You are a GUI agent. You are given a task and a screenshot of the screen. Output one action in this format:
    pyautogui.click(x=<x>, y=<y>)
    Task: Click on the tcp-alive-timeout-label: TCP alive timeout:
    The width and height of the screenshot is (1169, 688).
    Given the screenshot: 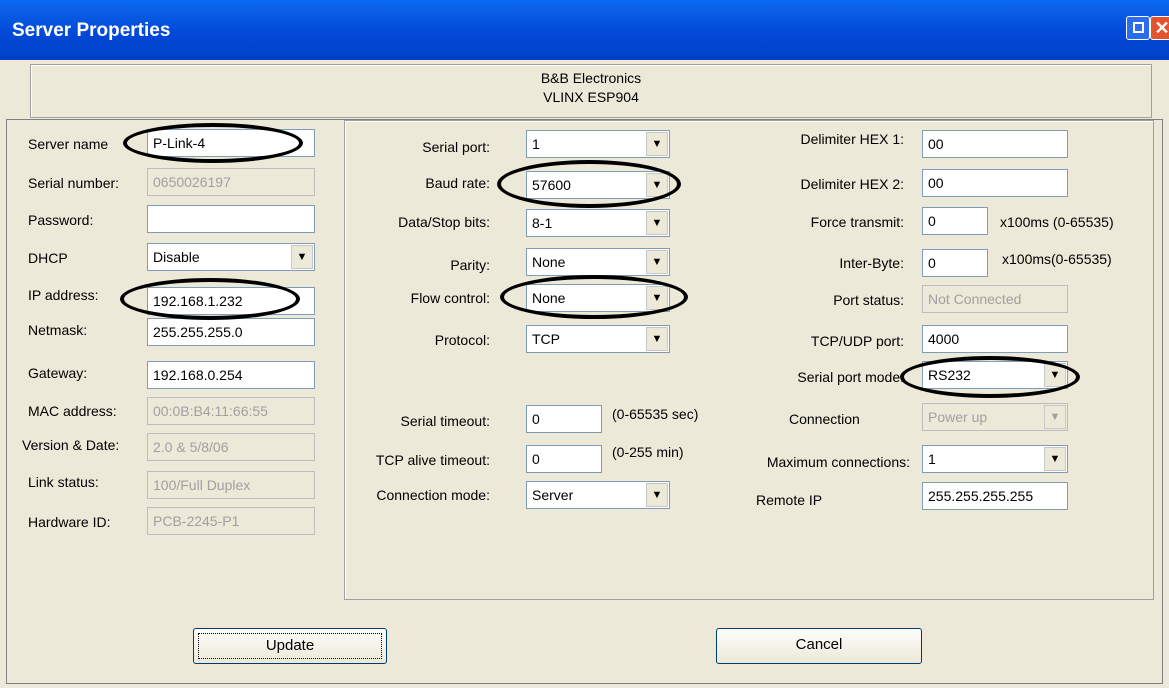 What is the action you would take?
    pyautogui.click(x=432, y=460)
    